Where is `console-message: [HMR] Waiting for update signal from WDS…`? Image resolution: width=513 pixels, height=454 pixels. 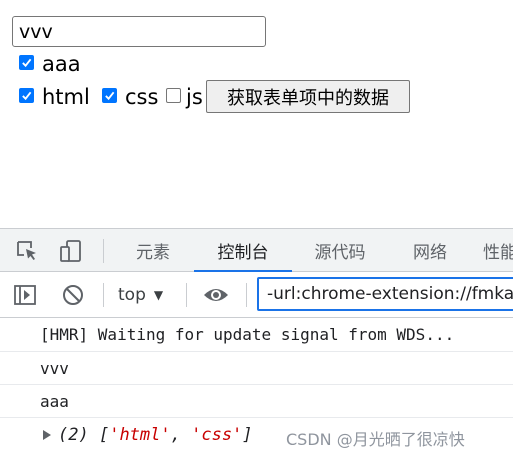 console-message: [HMR] Waiting for update signal from WDS… is located at coordinates (256, 335).